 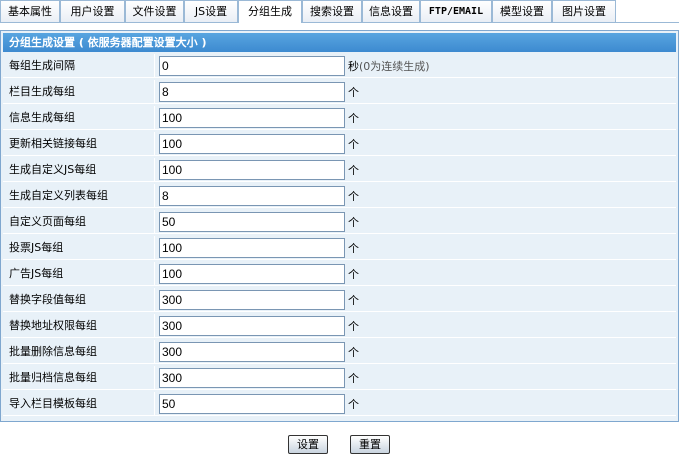 I want to click on setting-row: 广告JS每组 100 个, so click(x=339, y=274).